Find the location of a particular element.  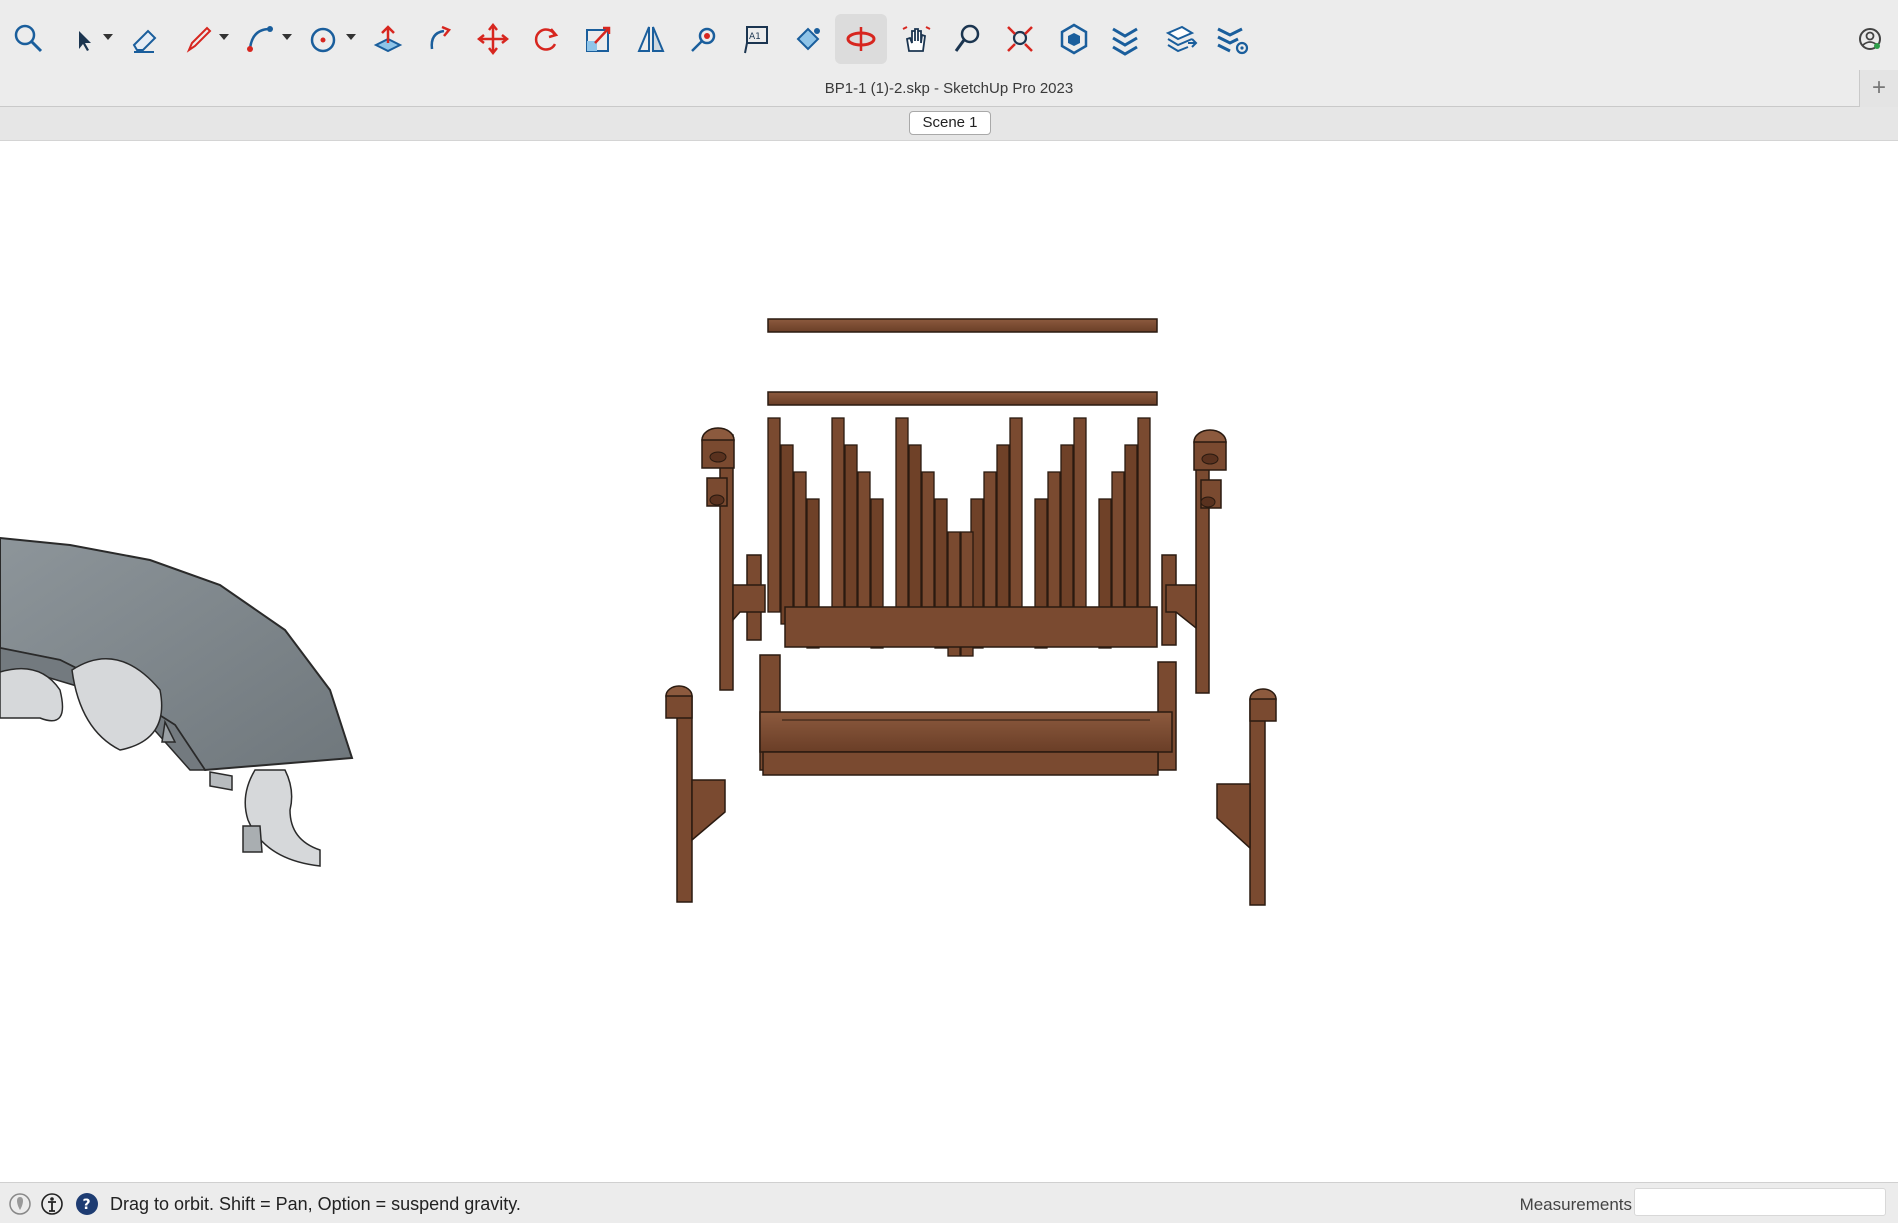

measurements-input is located at coordinates (1760, 1202).